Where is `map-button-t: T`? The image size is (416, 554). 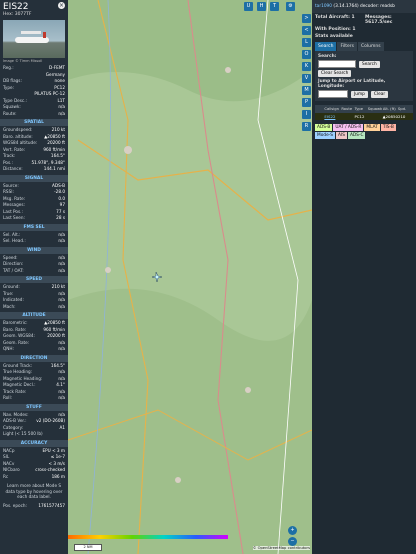
map-button-t: T is located at coordinates (274, 6).